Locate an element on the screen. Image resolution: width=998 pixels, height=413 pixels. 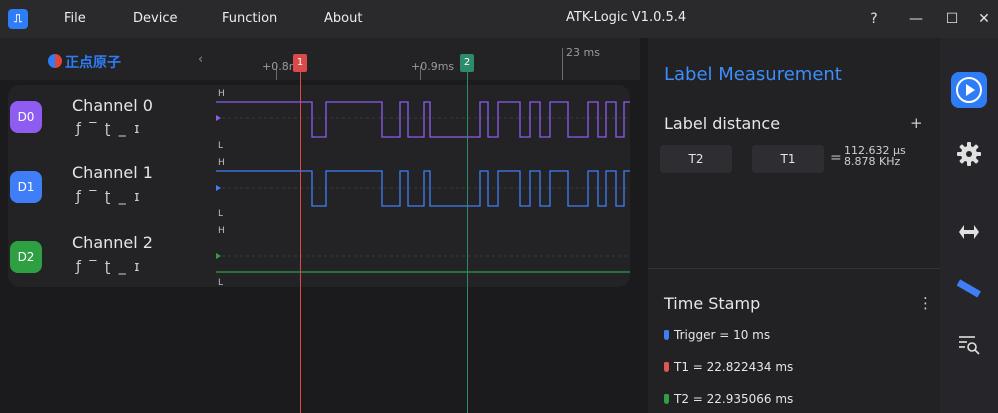
close-button: ✕ is located at coordinates (984, 19).